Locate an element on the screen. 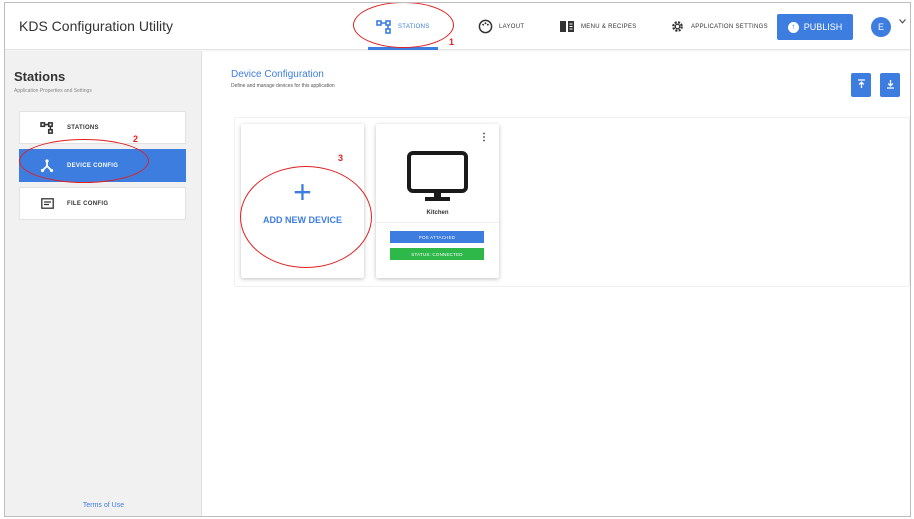  chevron-down-icon is located at coordinates (902, 21).